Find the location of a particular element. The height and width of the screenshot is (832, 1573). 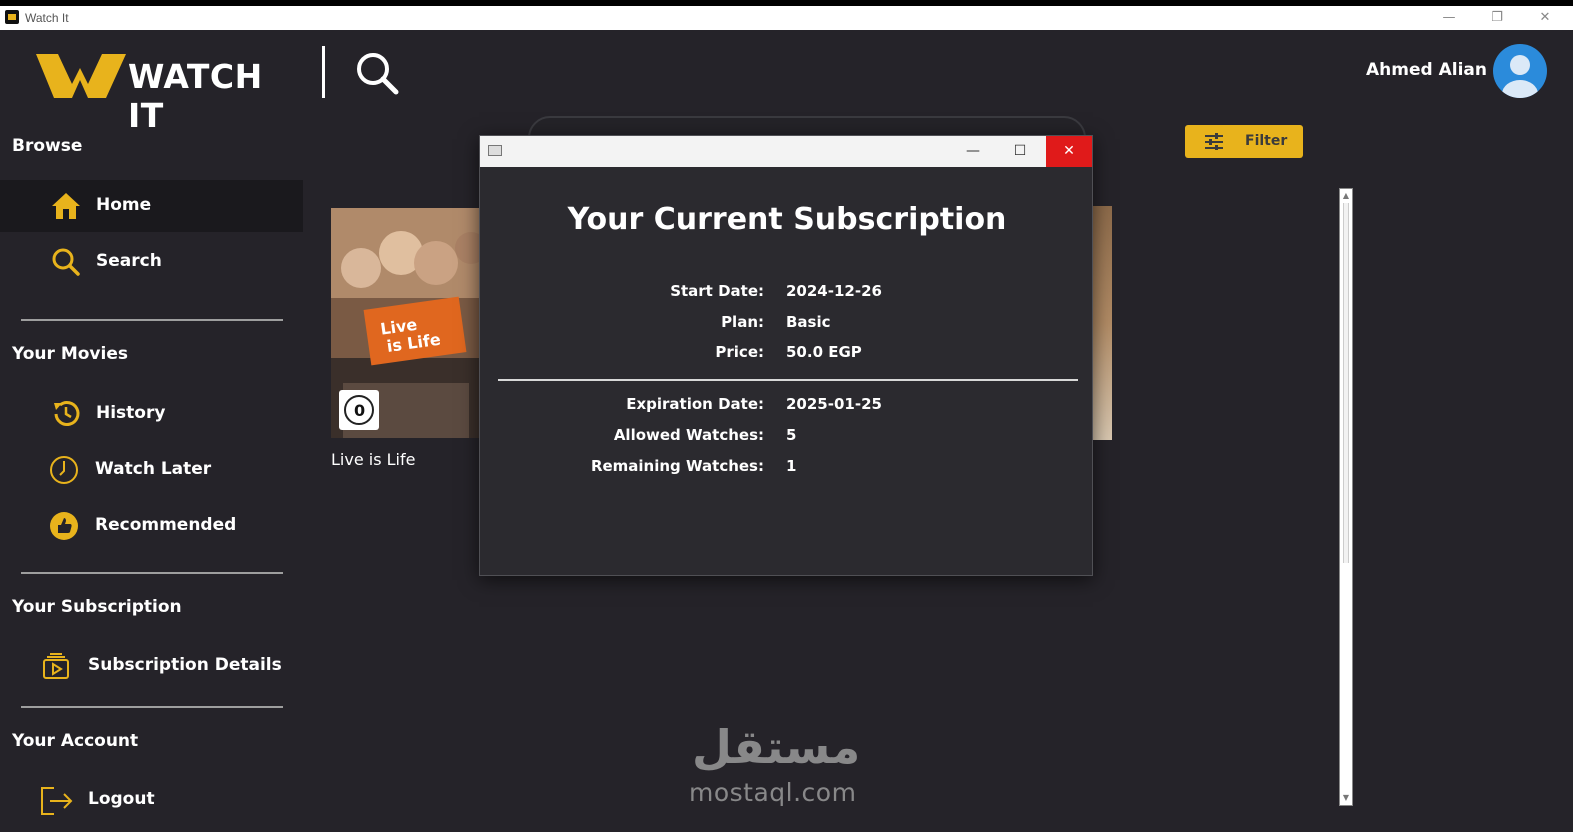

watermark-latin: mostaql.com is located at coordinates (773, 792).